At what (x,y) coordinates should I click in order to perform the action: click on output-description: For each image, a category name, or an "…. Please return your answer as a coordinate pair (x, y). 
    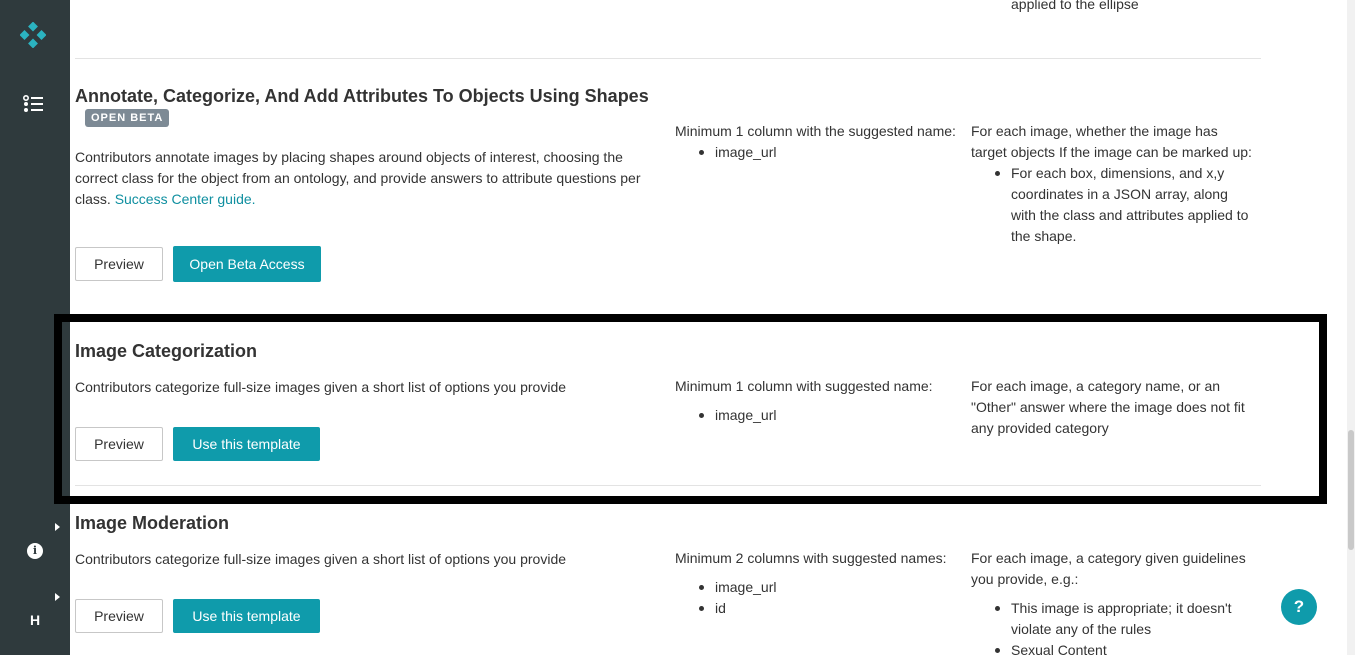
    Looking at the image, I should click on (1108, 407).